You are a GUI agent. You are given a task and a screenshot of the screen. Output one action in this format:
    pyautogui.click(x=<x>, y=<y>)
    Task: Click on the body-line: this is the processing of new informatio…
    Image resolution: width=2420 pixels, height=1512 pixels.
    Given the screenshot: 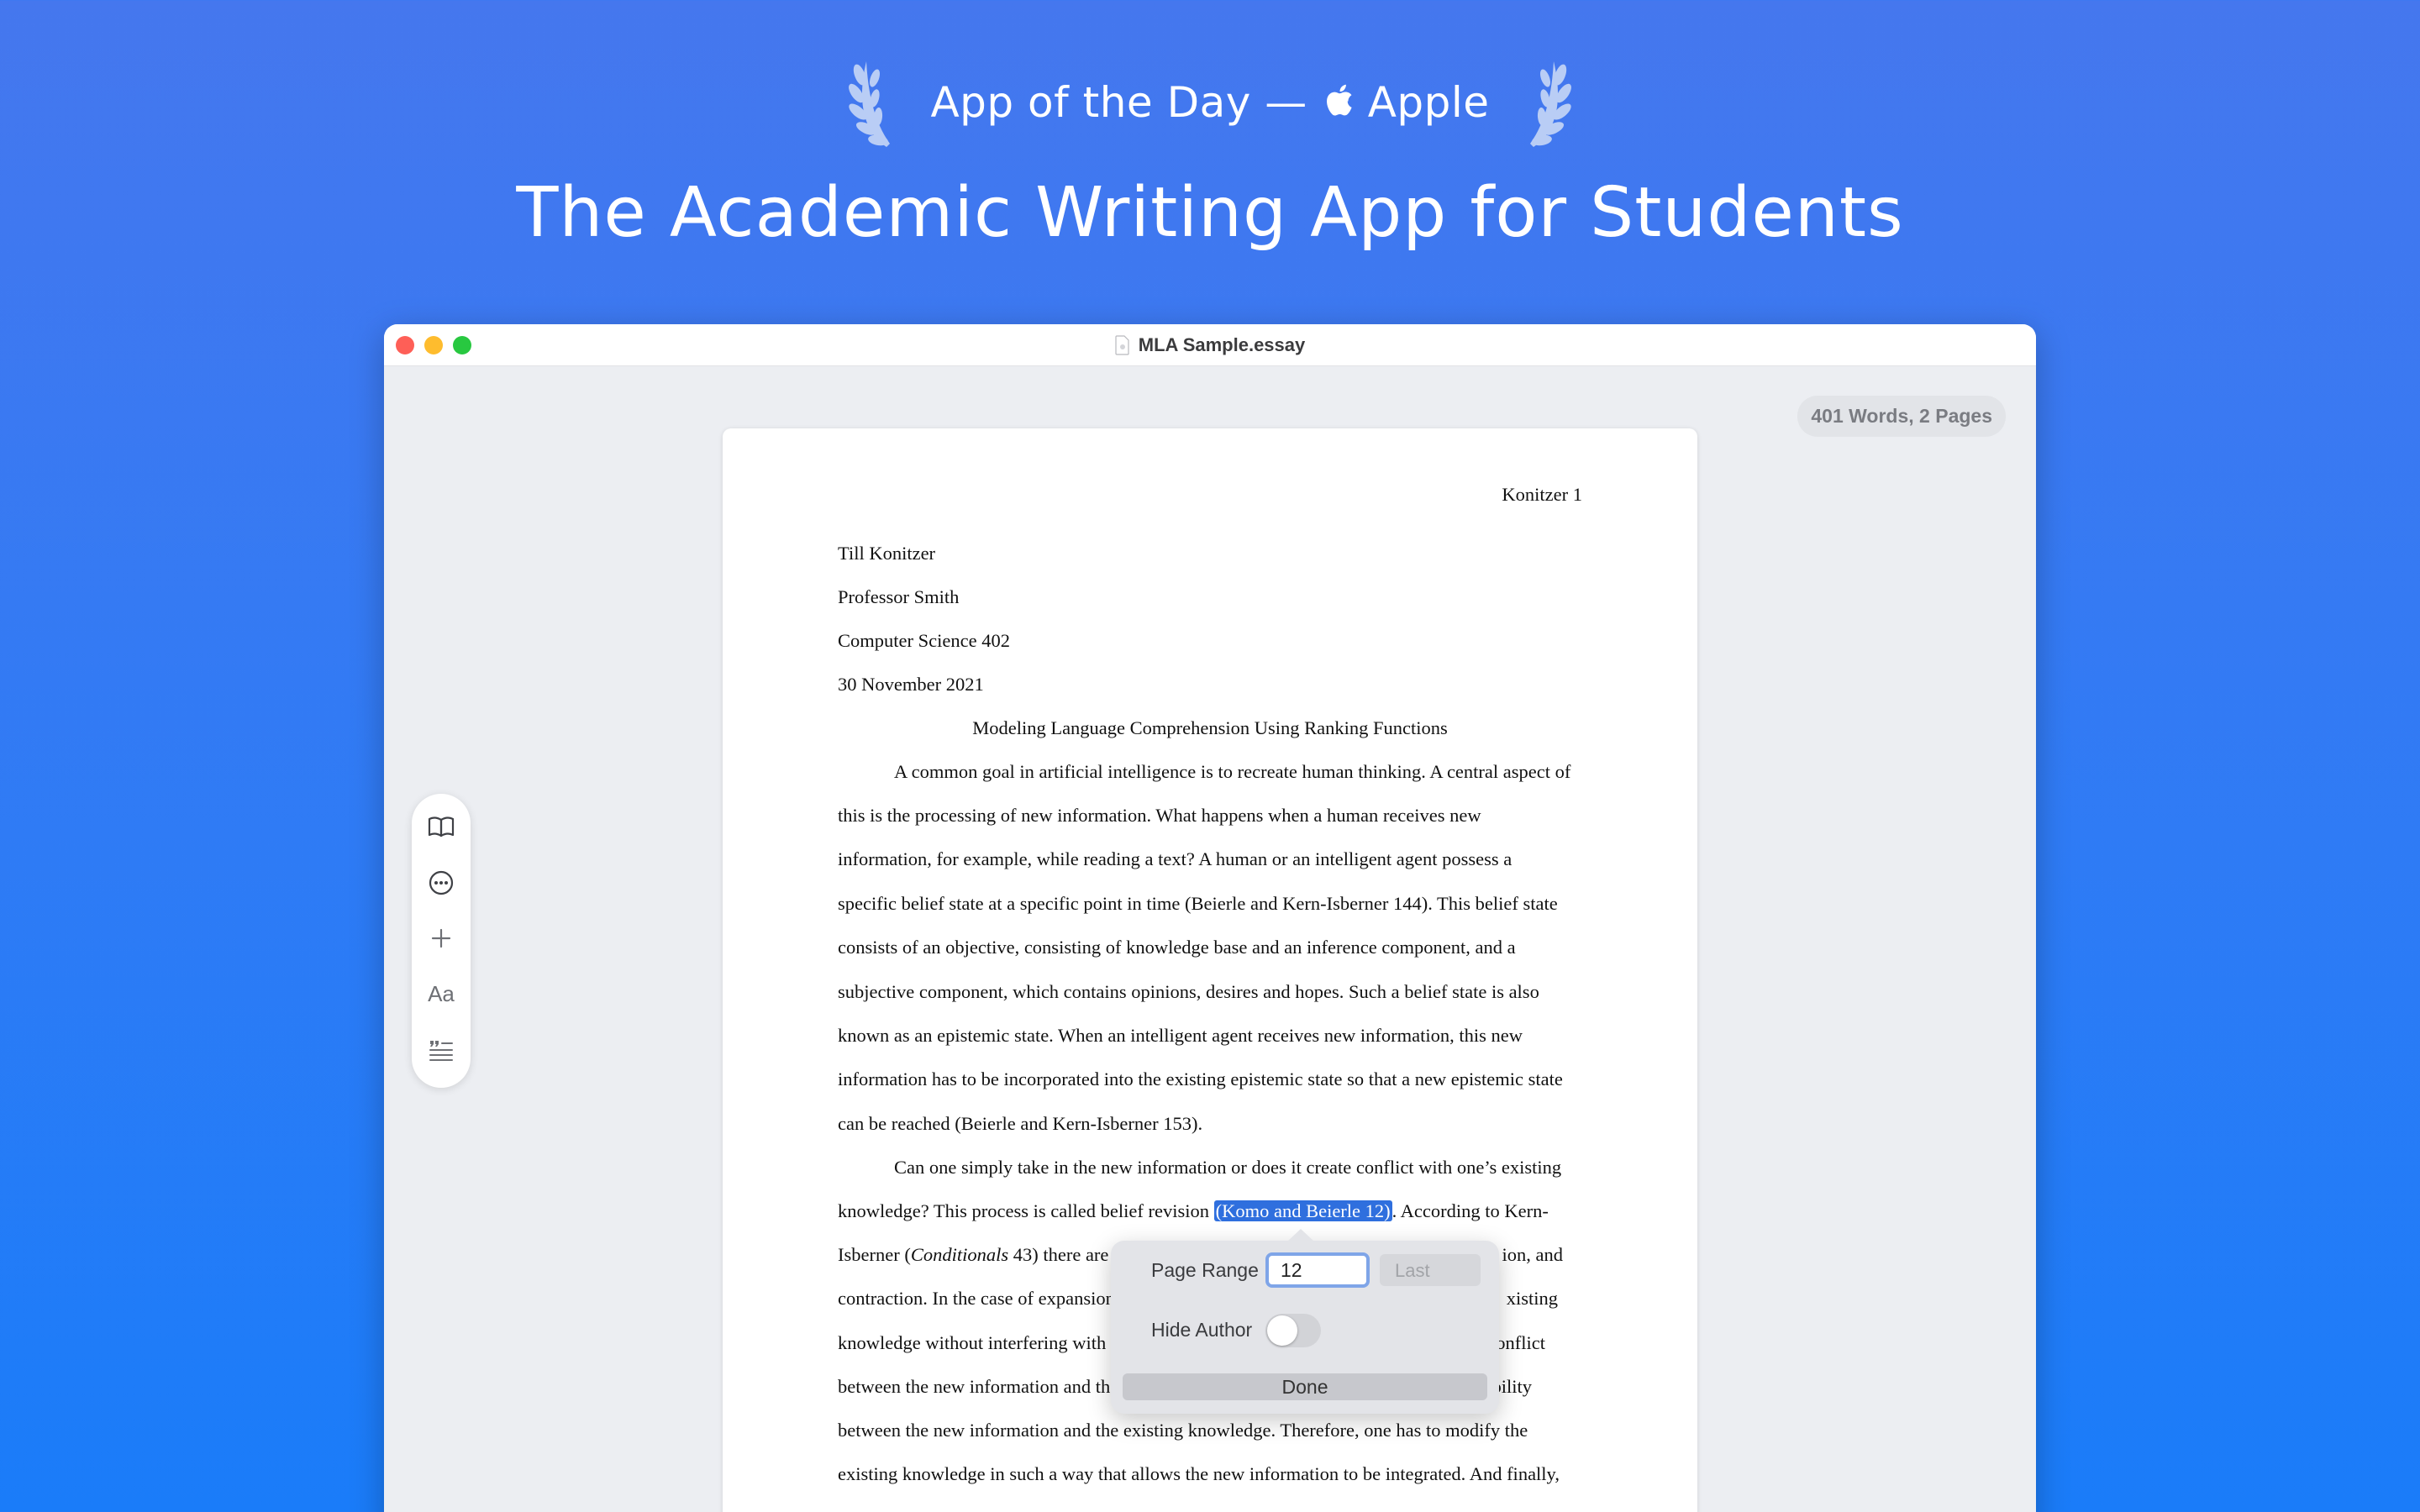 What is the action you would take?
    pyautogui.click(x=1159, y=815)
    